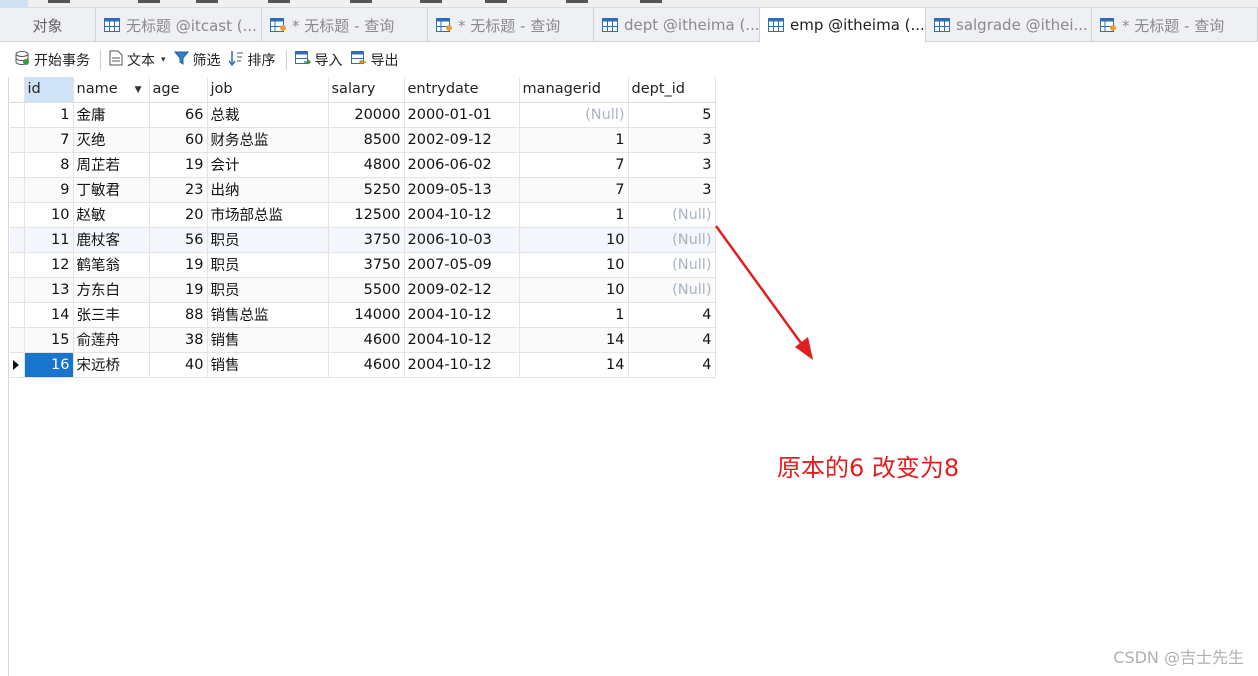 This screenshot has width=1258, height=676. What do you see at coordinates (366, 339) in the screenshot?
I see `cell-salary: 4600` at bounding box center [366, 339].